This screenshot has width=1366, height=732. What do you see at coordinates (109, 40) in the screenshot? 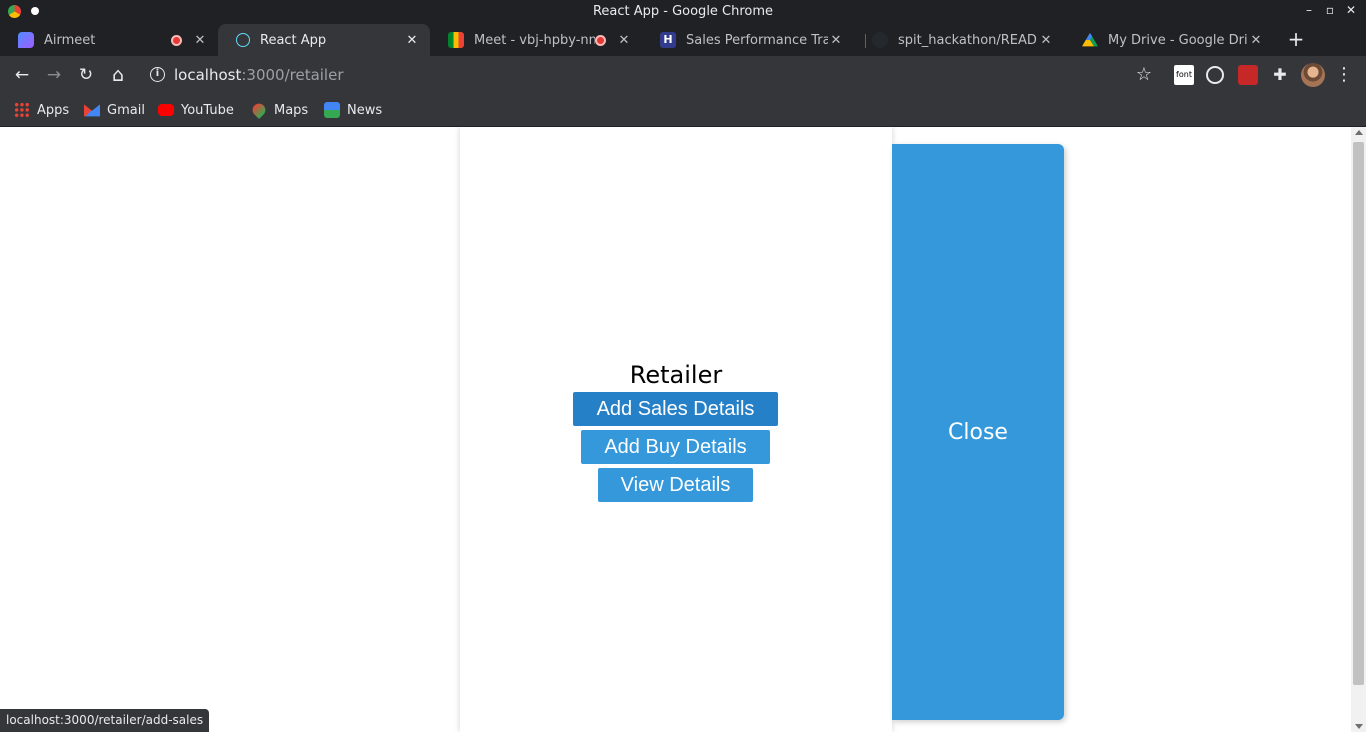
I see `tab-airmeet: Airmeet ✕` at bounding box center [109, 40].